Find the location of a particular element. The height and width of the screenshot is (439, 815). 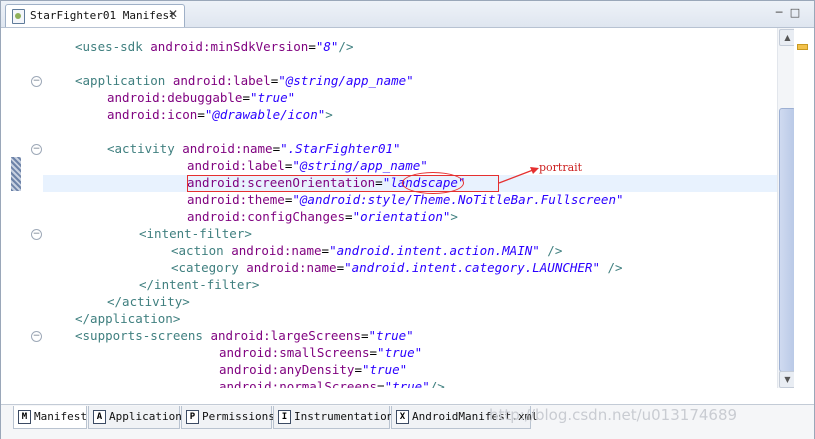

editor-tab: StarFighter01 Manifest ✕ is located at coordinates (95, 15).